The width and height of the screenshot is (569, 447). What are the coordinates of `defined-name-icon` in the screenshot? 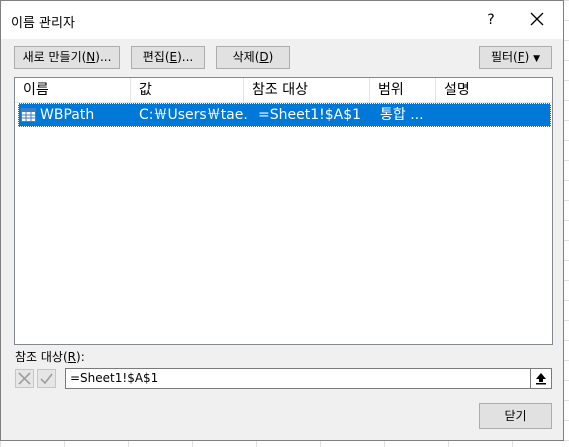 It's located at (28, 117).